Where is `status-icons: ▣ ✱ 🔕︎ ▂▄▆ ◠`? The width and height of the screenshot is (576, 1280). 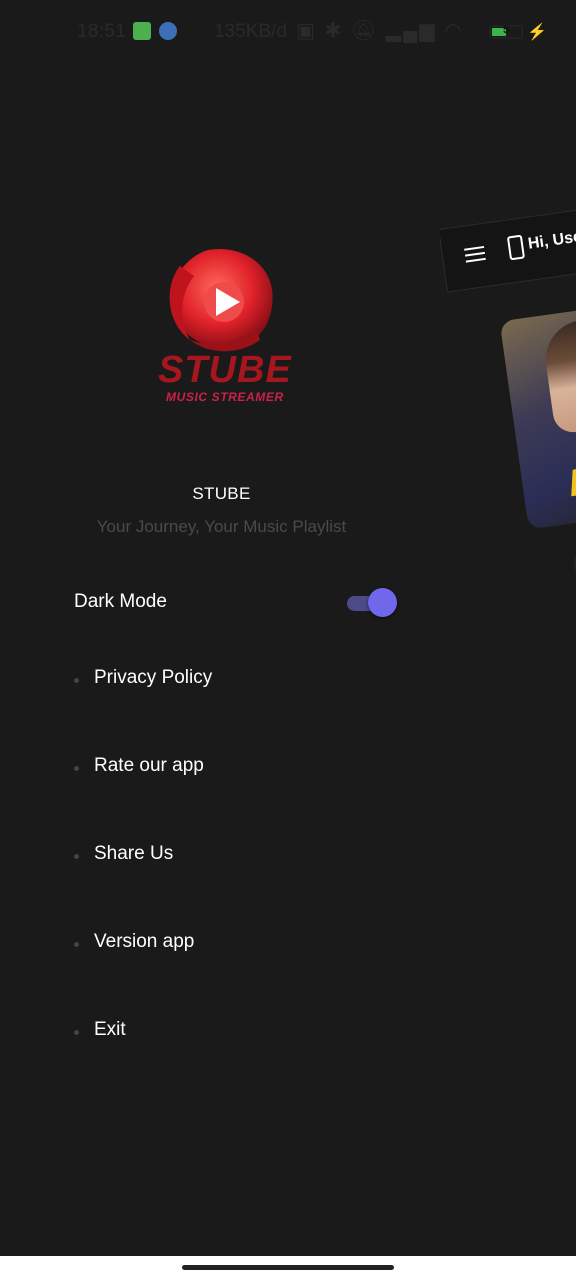
status-icons: ▣ ✱ 🔕︎ ▂▄▆ ◠ is located at coordinates (380, 30).